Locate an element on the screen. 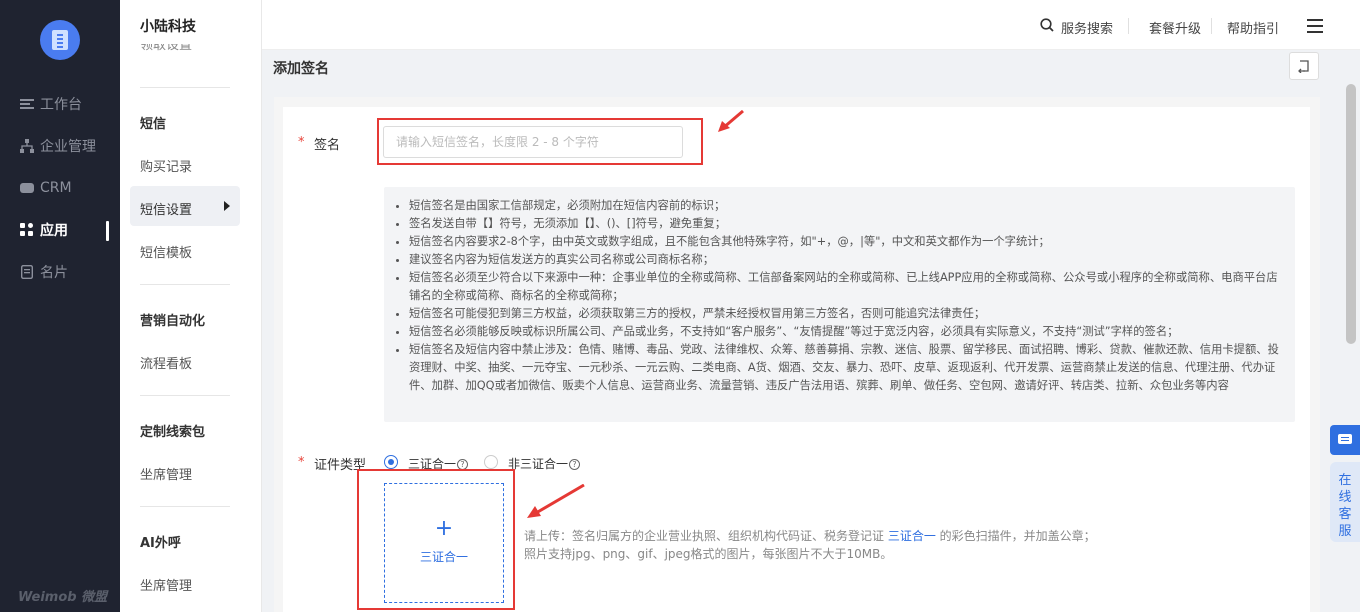 The height and width of the screenshot is (612, 1360). scrollbar-thumb is located at coordinates (1351, 214).